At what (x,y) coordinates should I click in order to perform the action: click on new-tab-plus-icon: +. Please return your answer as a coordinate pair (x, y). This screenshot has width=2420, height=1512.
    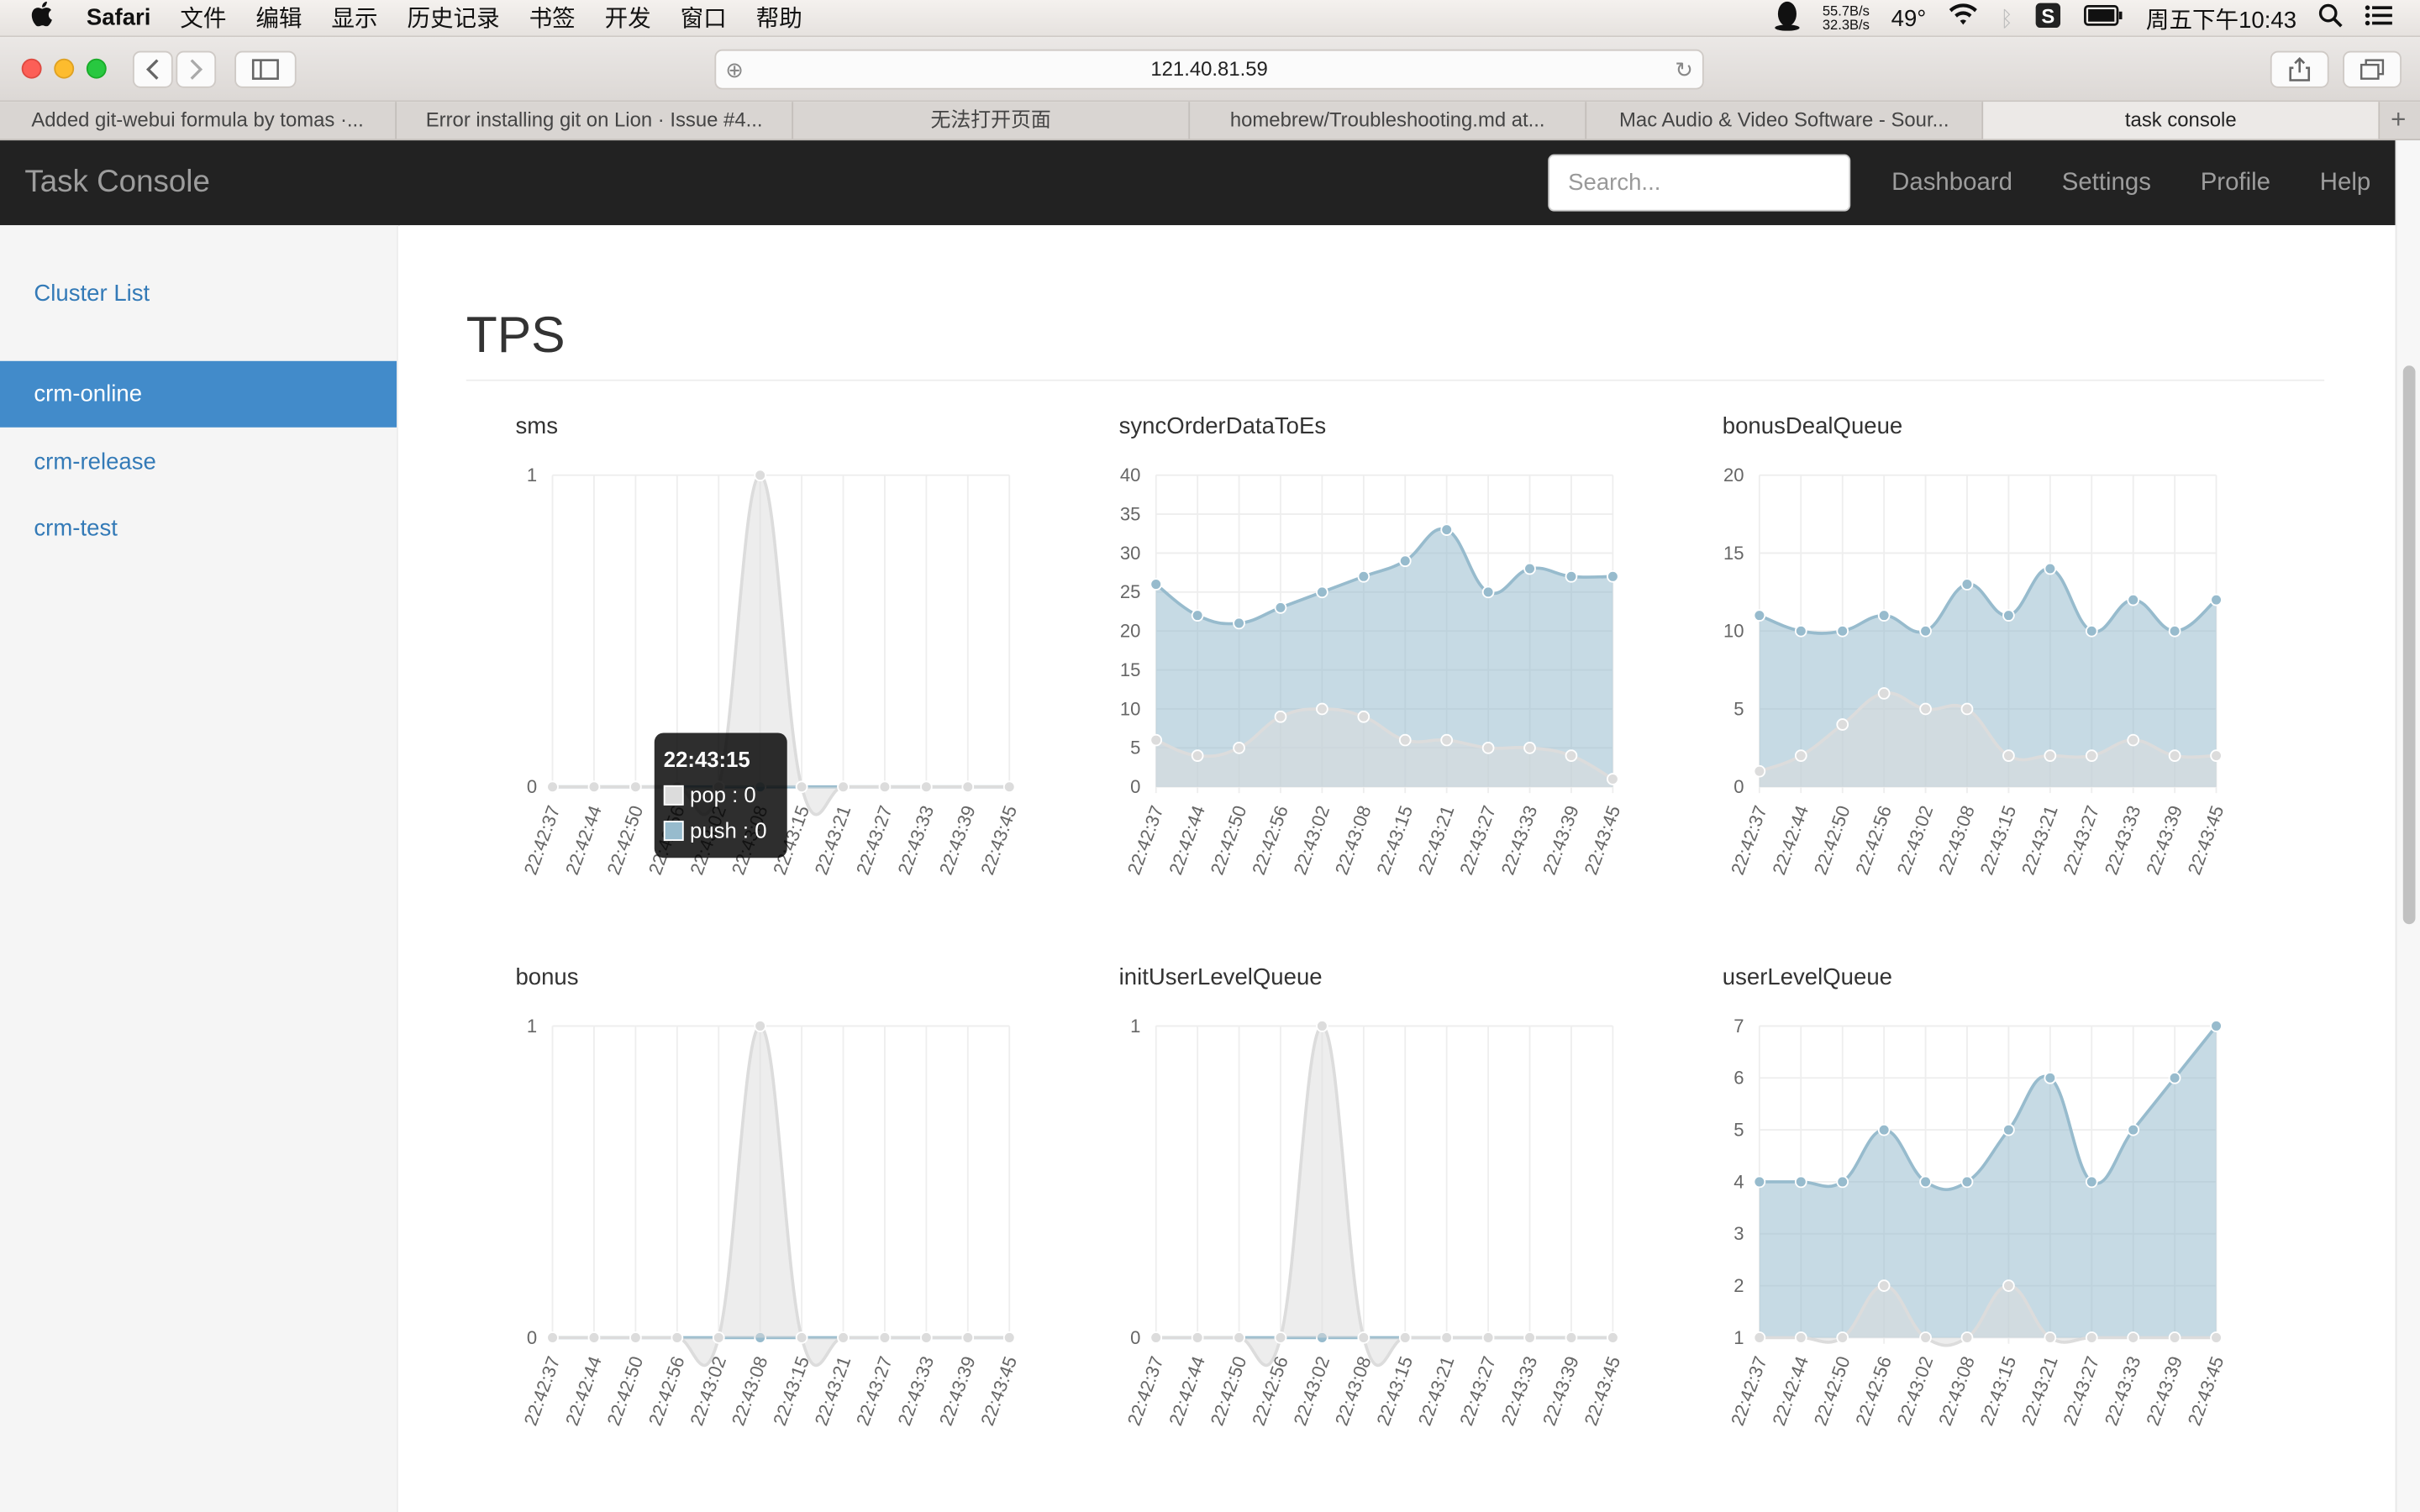
    Looking at the image, I should click on (2398, 120).